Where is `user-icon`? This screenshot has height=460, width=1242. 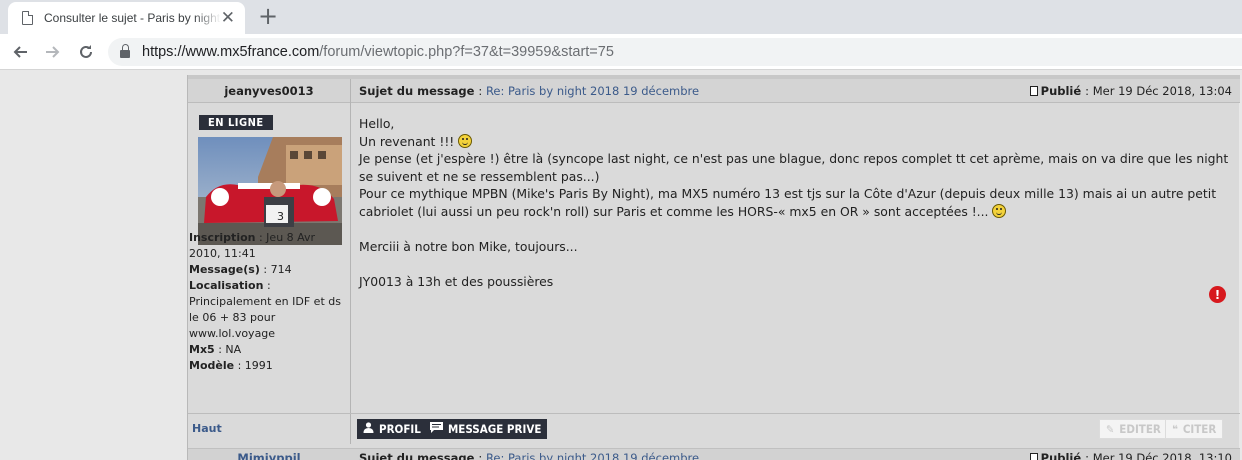 user-icon is located at coordinates (368, 429).